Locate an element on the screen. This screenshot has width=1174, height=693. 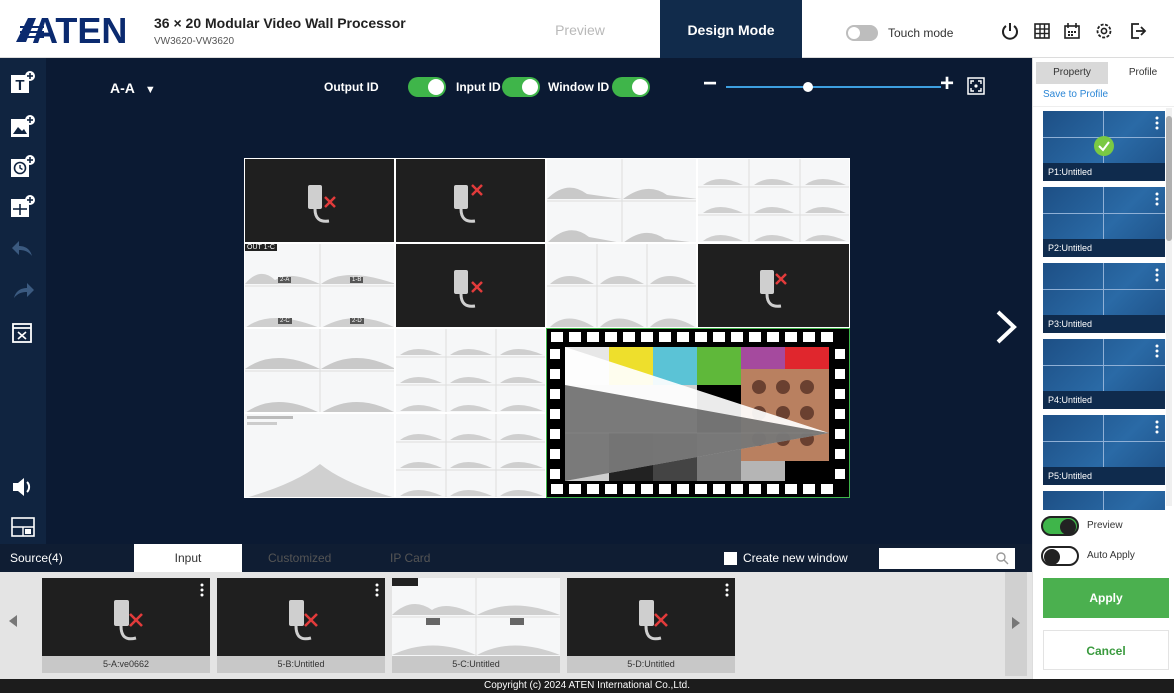
source-label: 5-A:ve0662 is located at coordinates (126, 664).